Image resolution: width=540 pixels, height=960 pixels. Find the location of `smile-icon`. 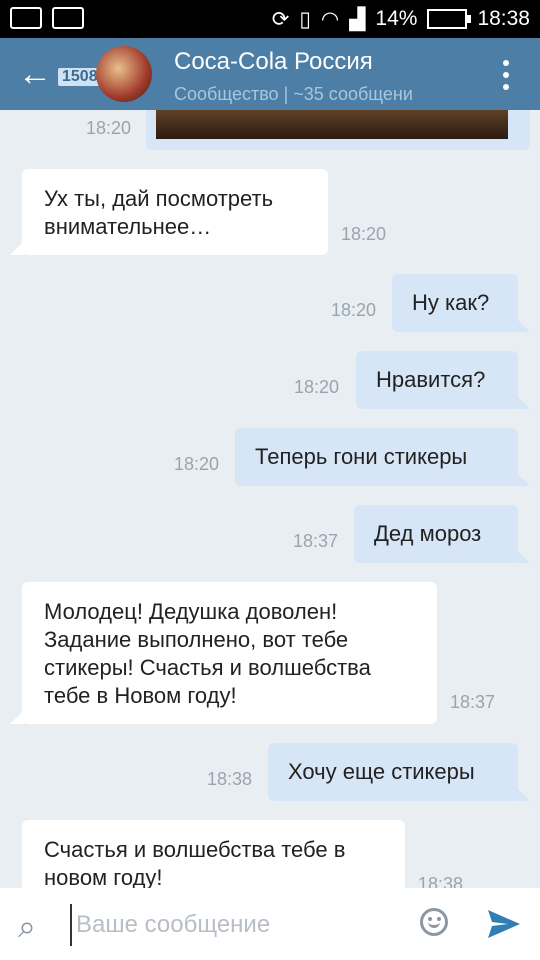

smile-icon is located at coordinates (434, 922).